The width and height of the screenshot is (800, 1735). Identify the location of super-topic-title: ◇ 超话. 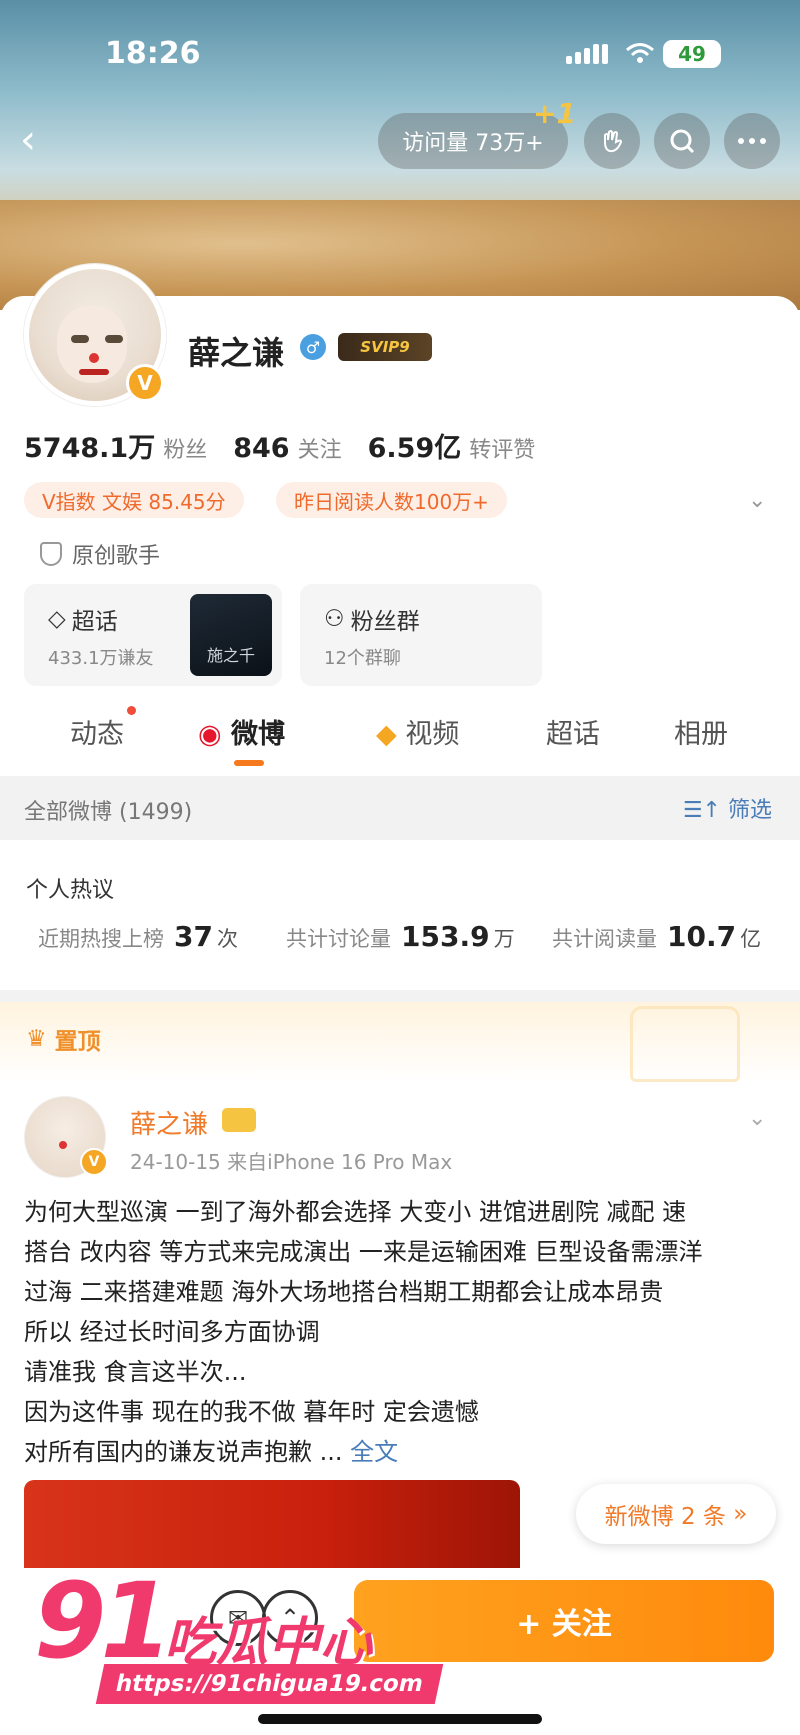
(83, 619).